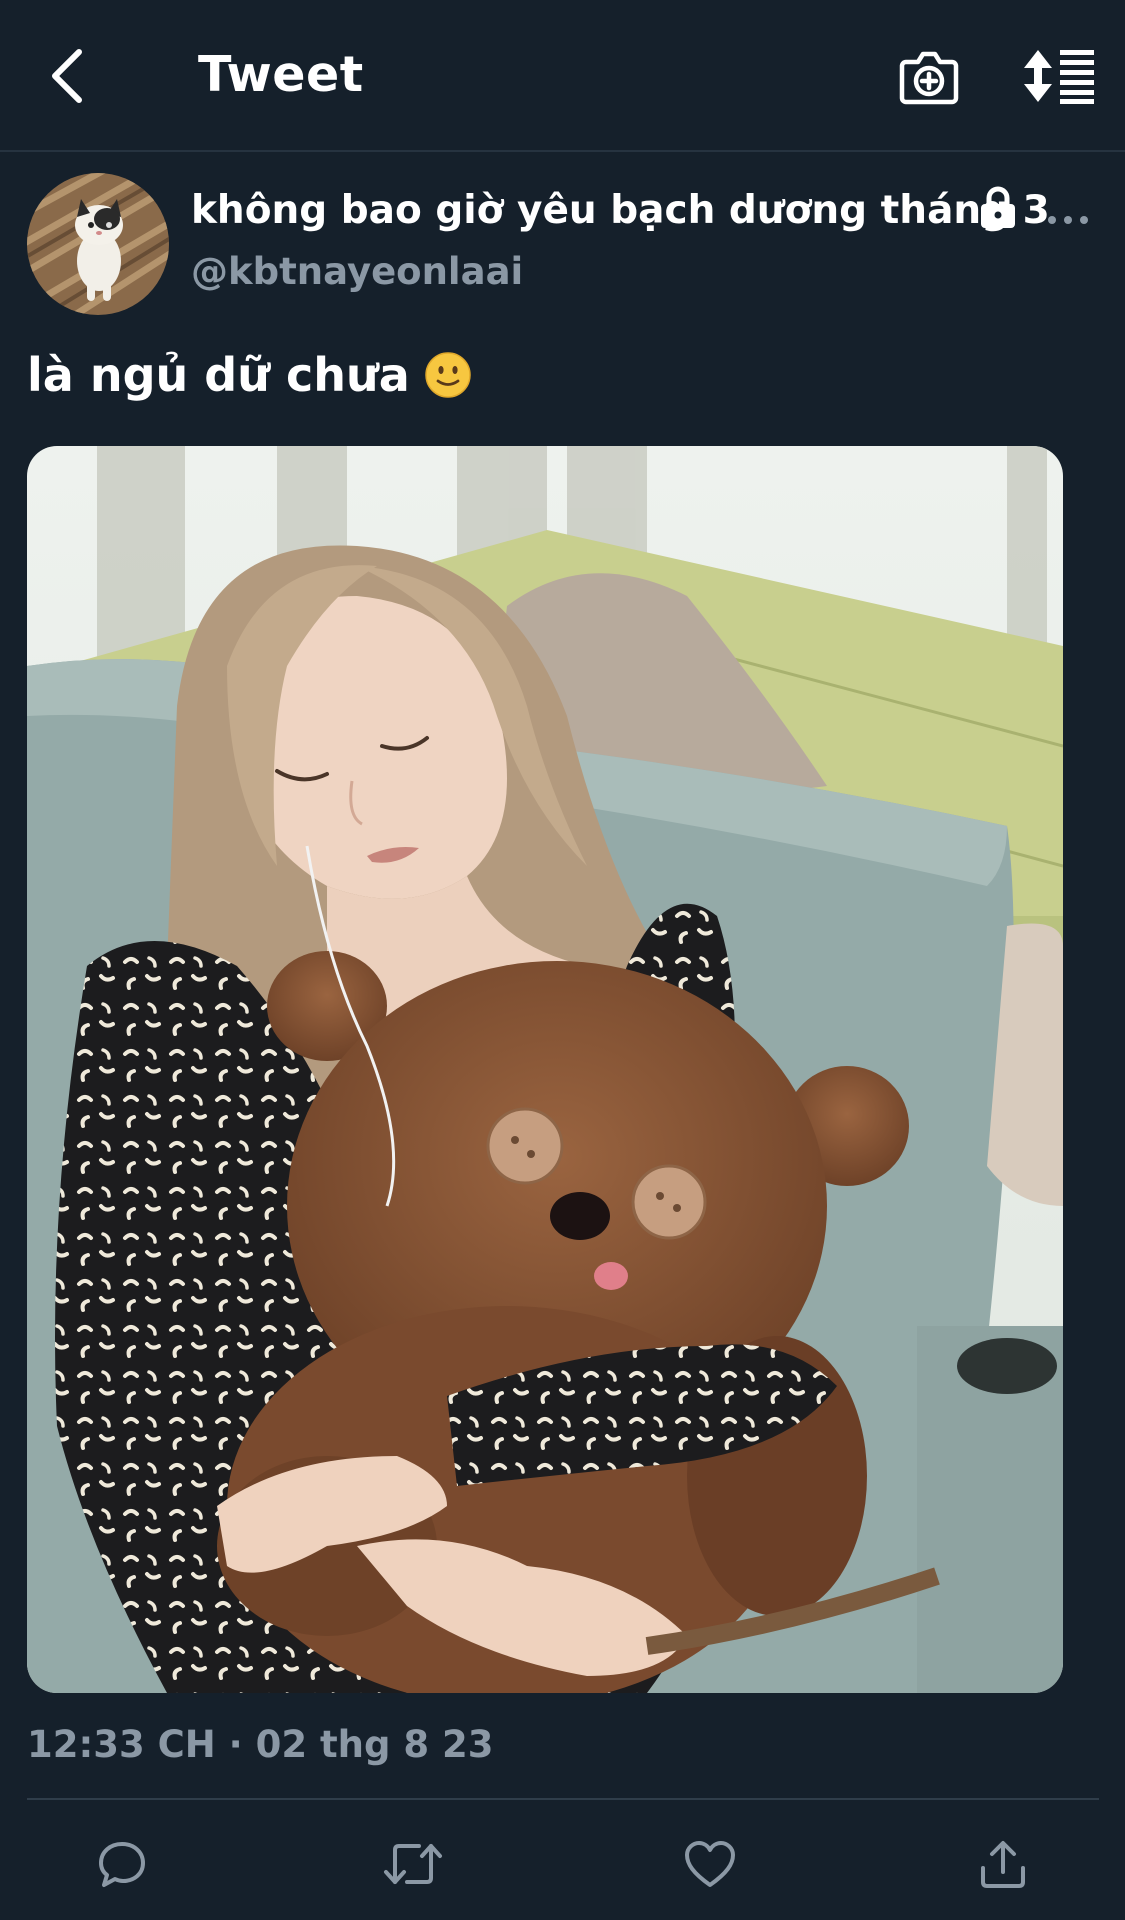  I want to click on avatar-image, so click(98, 244).